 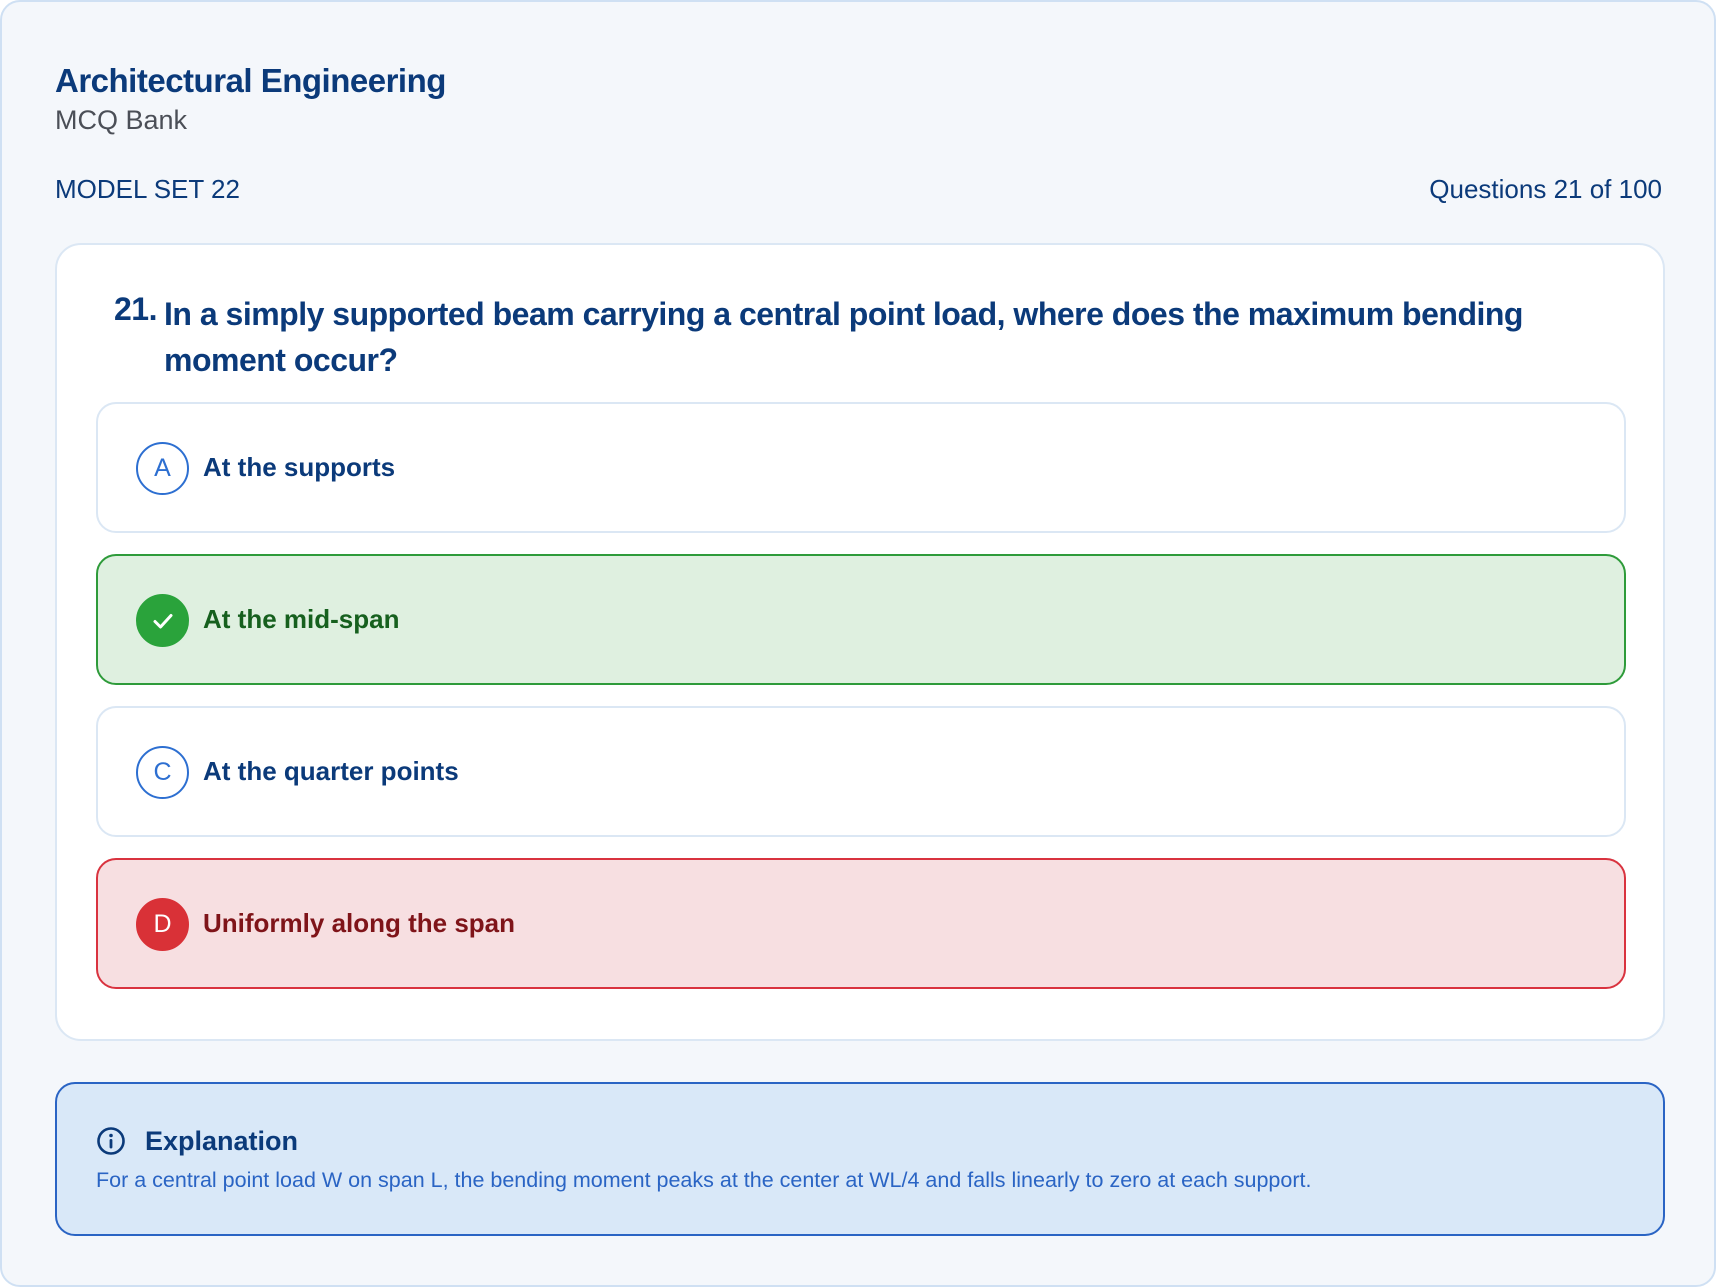 What do you see at coordinates (301, 619) in the screenshot?
I see `option-label: At the mid-span` at bounding box center [301, 619].